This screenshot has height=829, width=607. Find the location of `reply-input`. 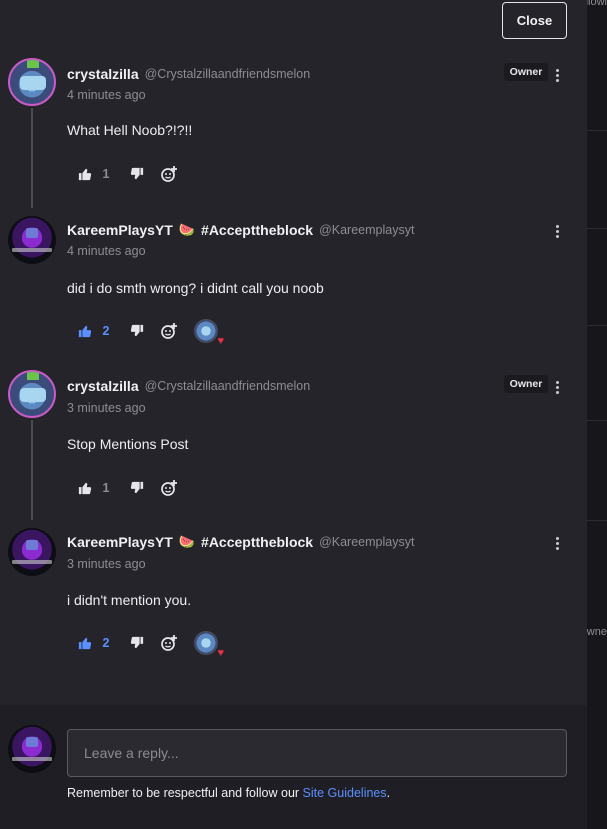

reply-input is located at coordinates (317, 753).